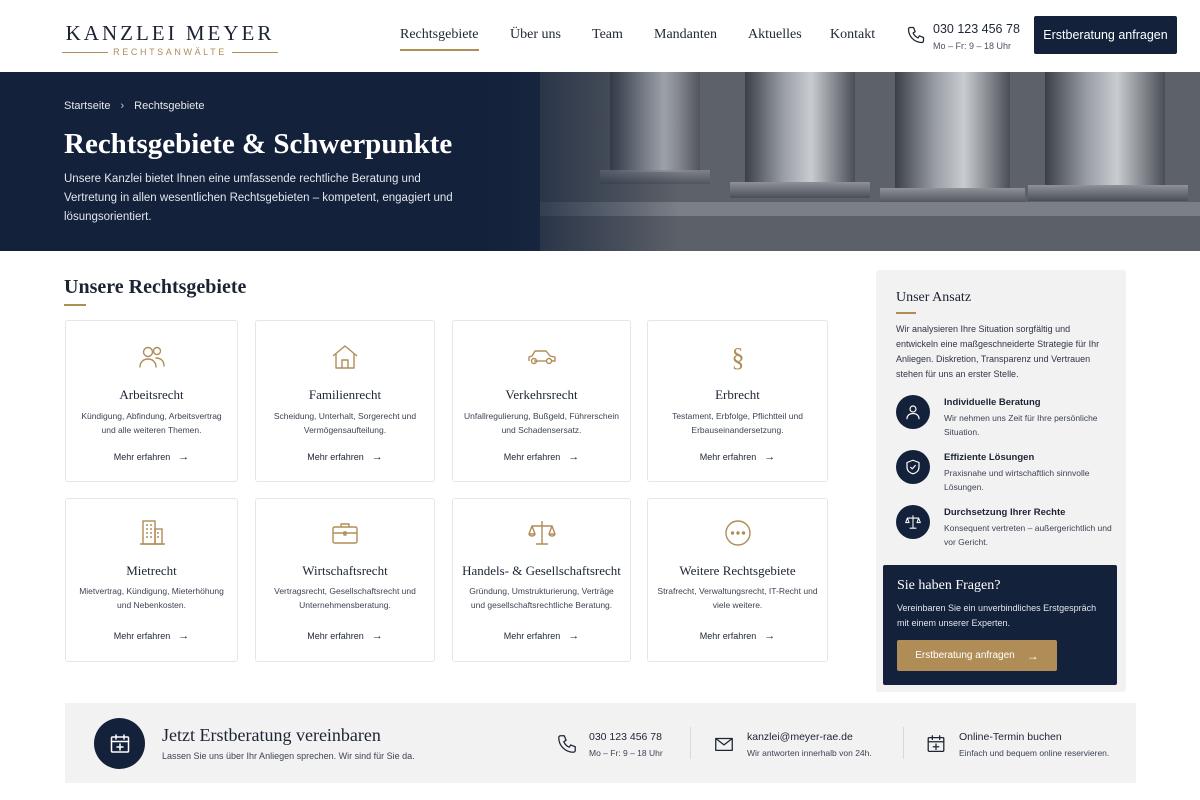 This screenshot has width=1200, height=800. What do you see at coordinates (345, 570) in the screenshot?
I see `card-title: Wirtschaftsrecht` at bounding box center [345, 570].